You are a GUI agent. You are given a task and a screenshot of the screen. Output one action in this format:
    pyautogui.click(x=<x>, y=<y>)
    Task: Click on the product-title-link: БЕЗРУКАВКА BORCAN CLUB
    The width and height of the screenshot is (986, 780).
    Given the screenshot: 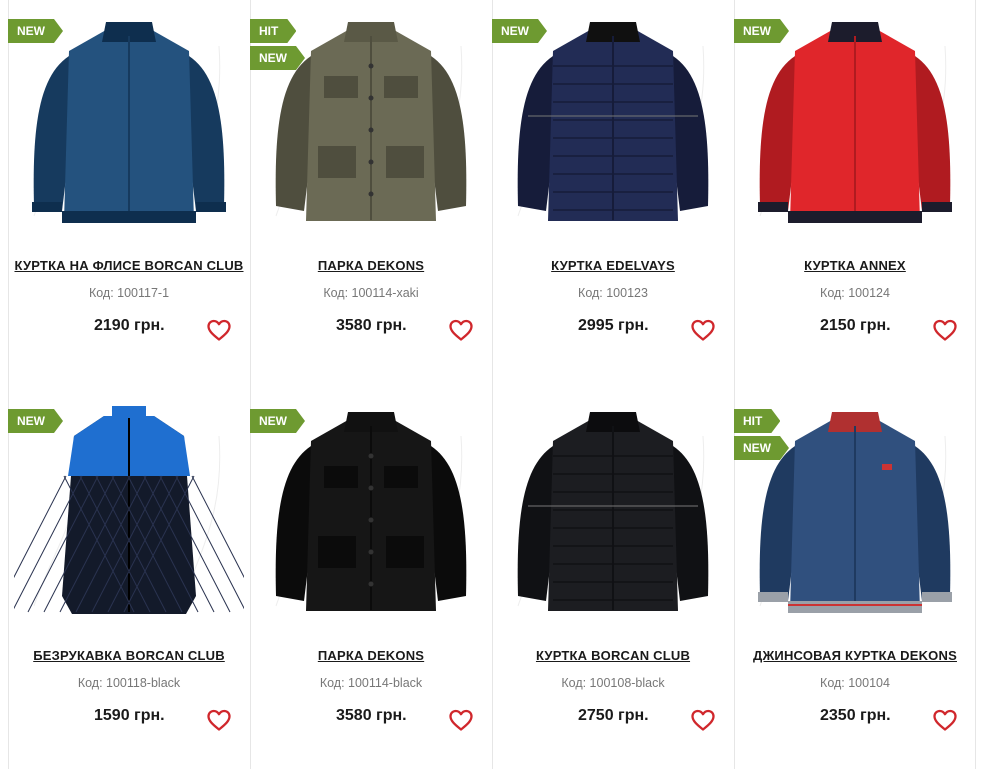 What is the action you would take?
    pyautogui.click(x=129, y=655)
    